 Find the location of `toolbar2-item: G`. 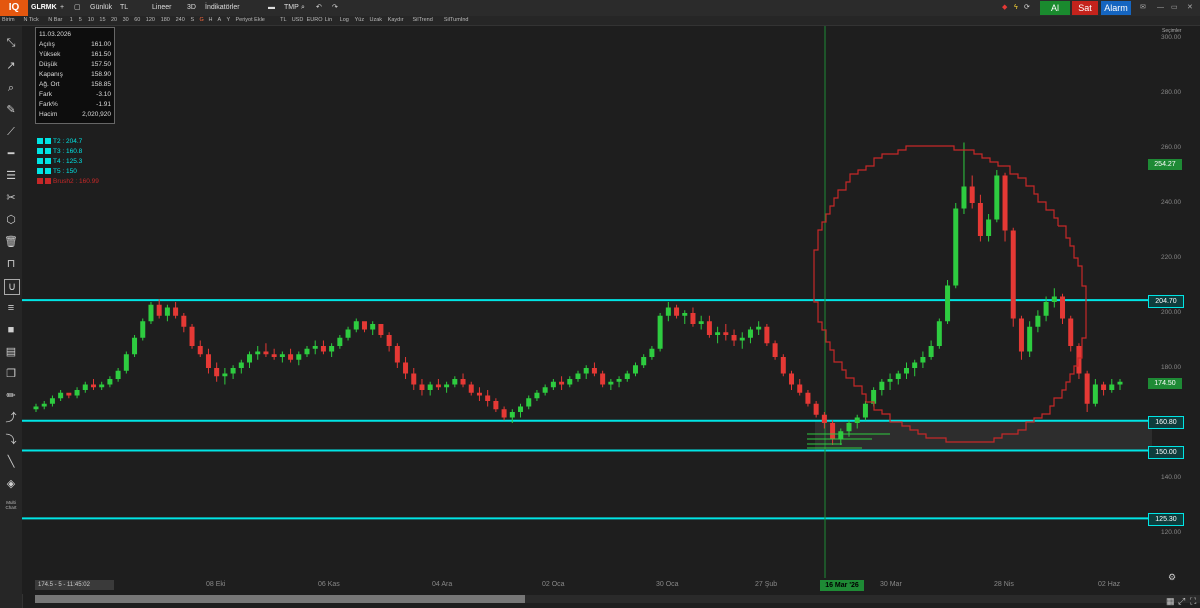

toolbar2-item: G is located at coordinates (202, 20).